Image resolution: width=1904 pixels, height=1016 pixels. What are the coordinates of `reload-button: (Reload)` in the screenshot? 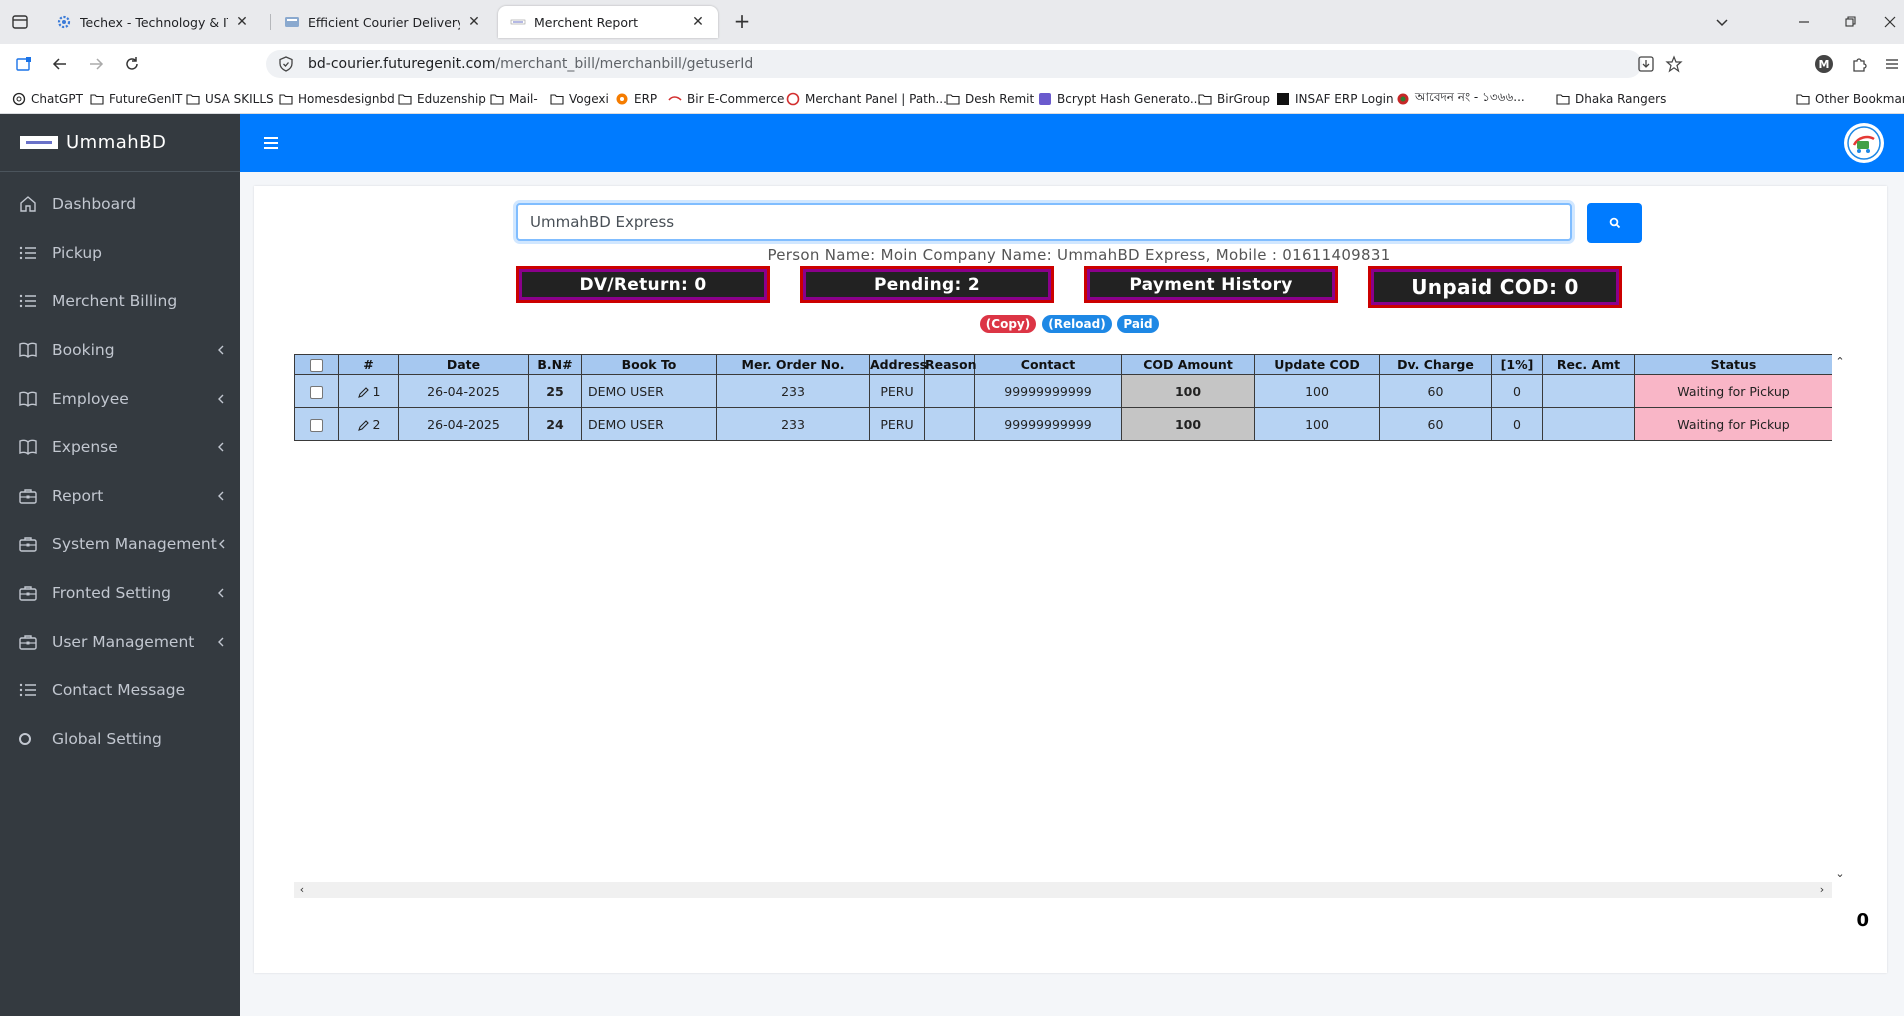 It's located at (1077, 324).